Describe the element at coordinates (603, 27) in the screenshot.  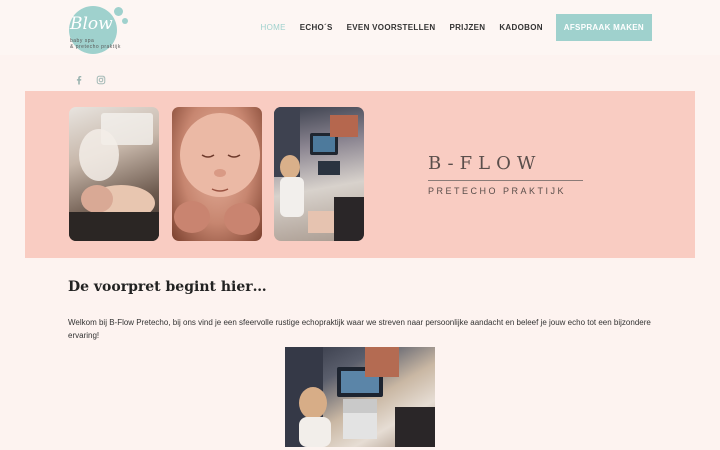
I see `afspraak-maken-button: AFSPRAAK MAKEN` at that location.